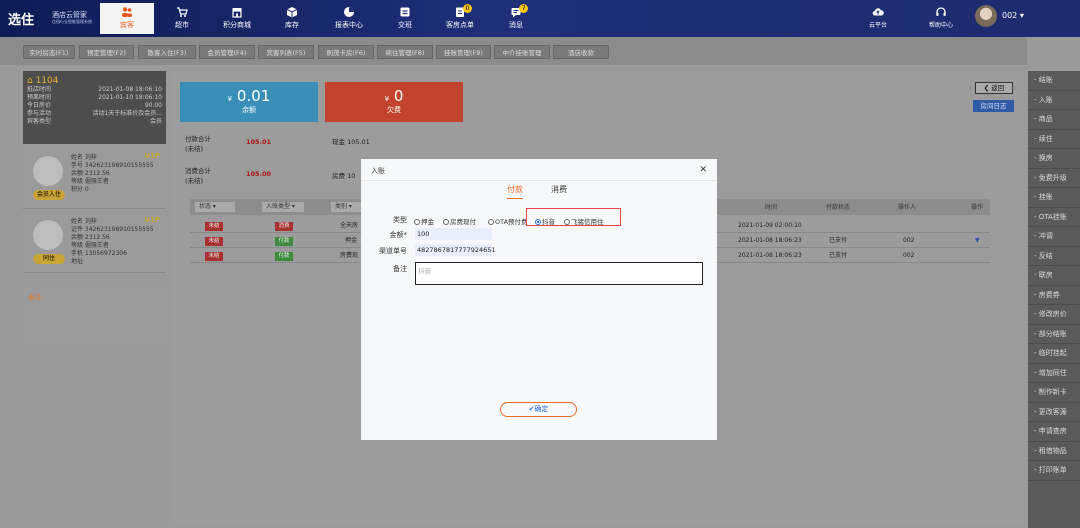 This screenshot has height=528, width=1080. I want to click on radio-deposit: 押金, so click(424, 221).